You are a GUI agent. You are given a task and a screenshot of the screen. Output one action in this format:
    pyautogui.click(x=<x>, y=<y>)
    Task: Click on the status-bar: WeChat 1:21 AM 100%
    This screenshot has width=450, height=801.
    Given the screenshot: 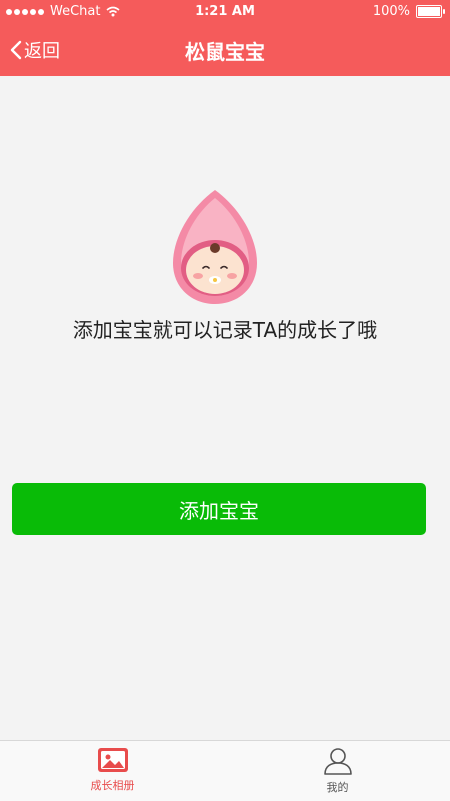 What is the action you would take?
    pyautogui.click(x=225, y=12)
    